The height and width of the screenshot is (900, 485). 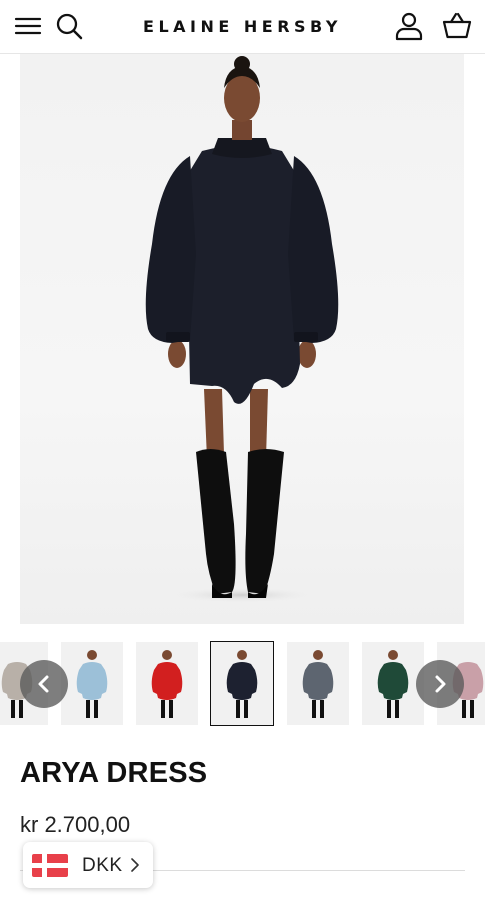 I want to click on chevron-left-icon, so click(x=43, y=684).